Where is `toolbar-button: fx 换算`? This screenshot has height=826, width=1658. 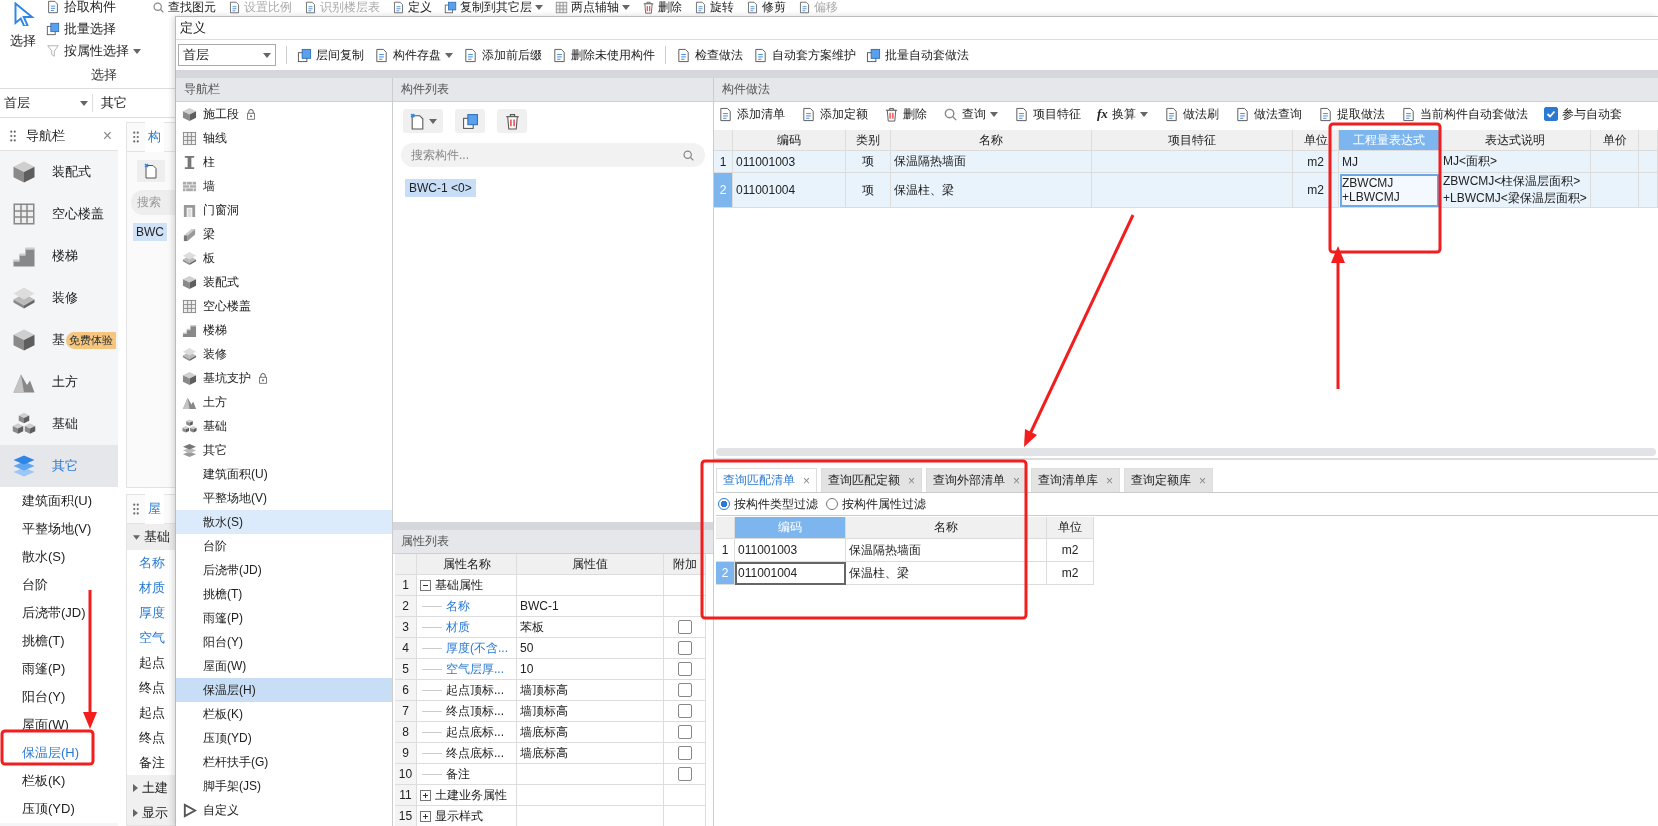 toolbar-button: fx 换算 is located at coordinates (1122, 114).